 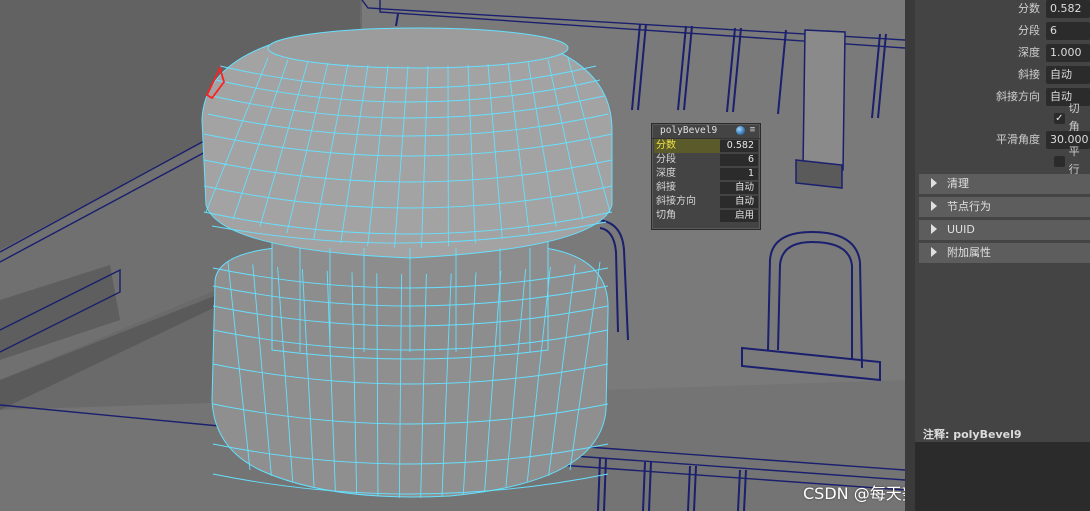 What do you see at coordinates (739, 216) in the screenshot?
I see `hud-value: 启用` at bounding box center [739, 216].